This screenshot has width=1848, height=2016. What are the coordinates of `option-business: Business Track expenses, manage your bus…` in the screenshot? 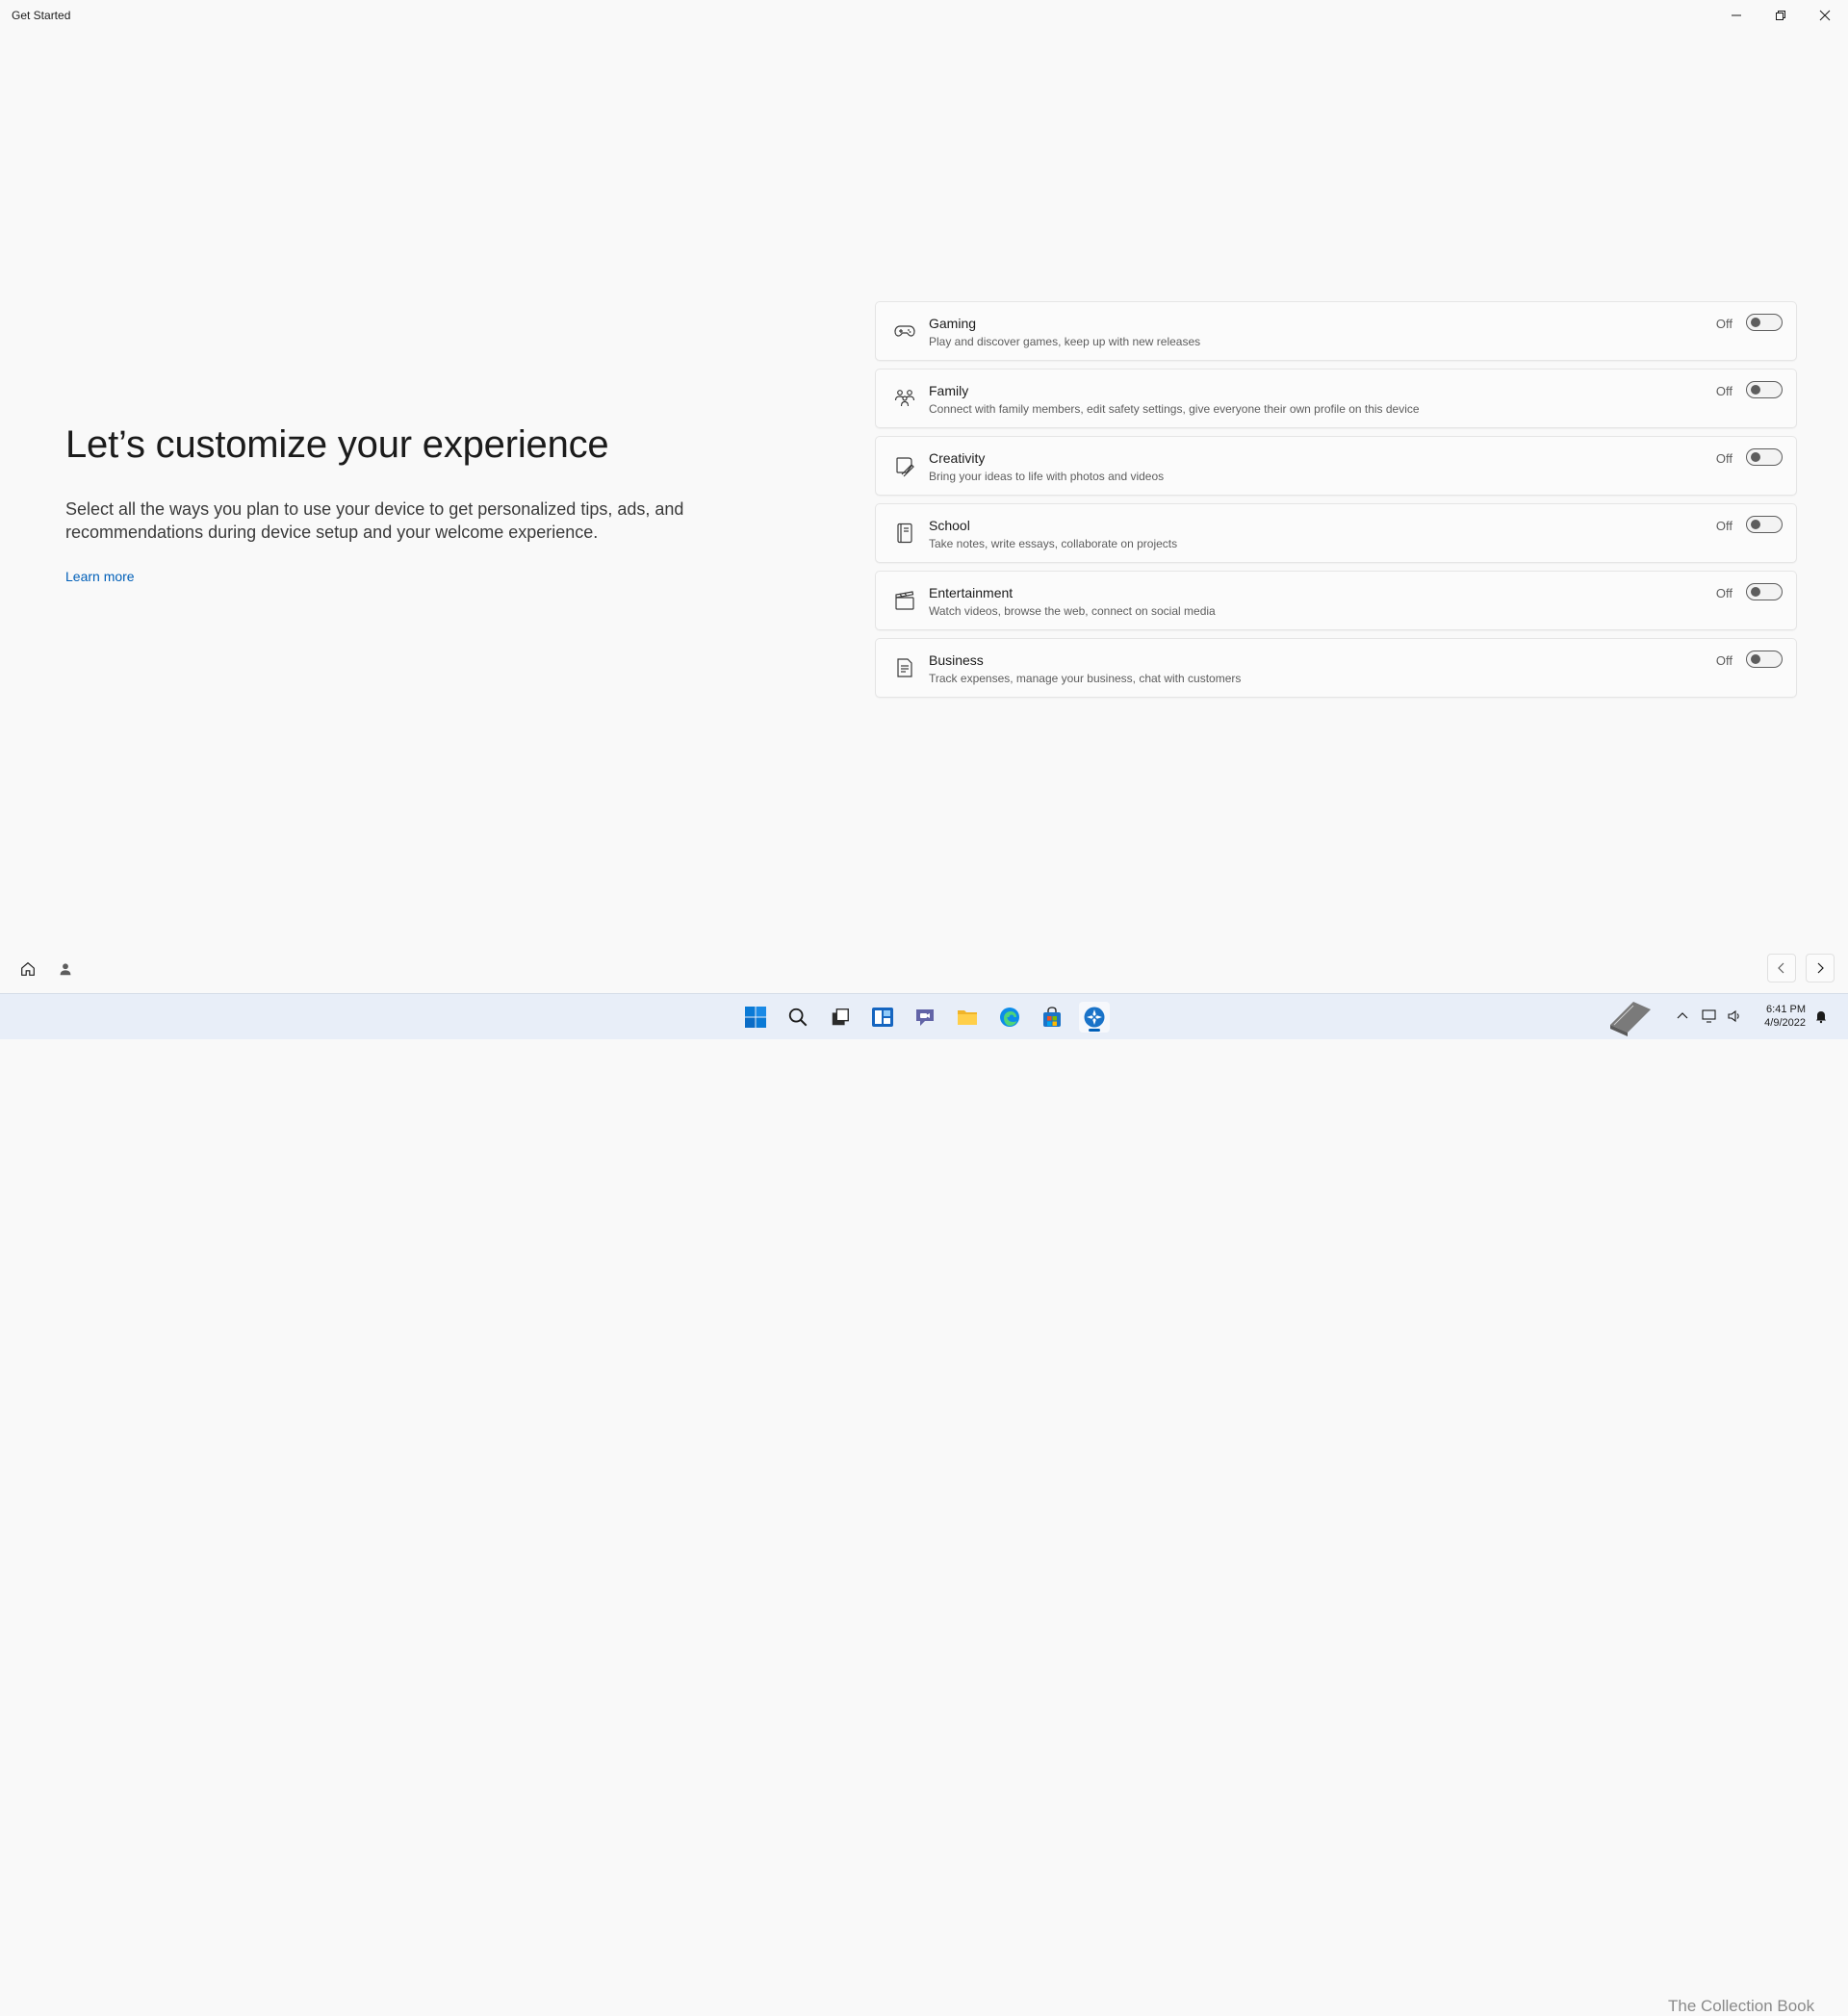 It's located at (1336, 668).